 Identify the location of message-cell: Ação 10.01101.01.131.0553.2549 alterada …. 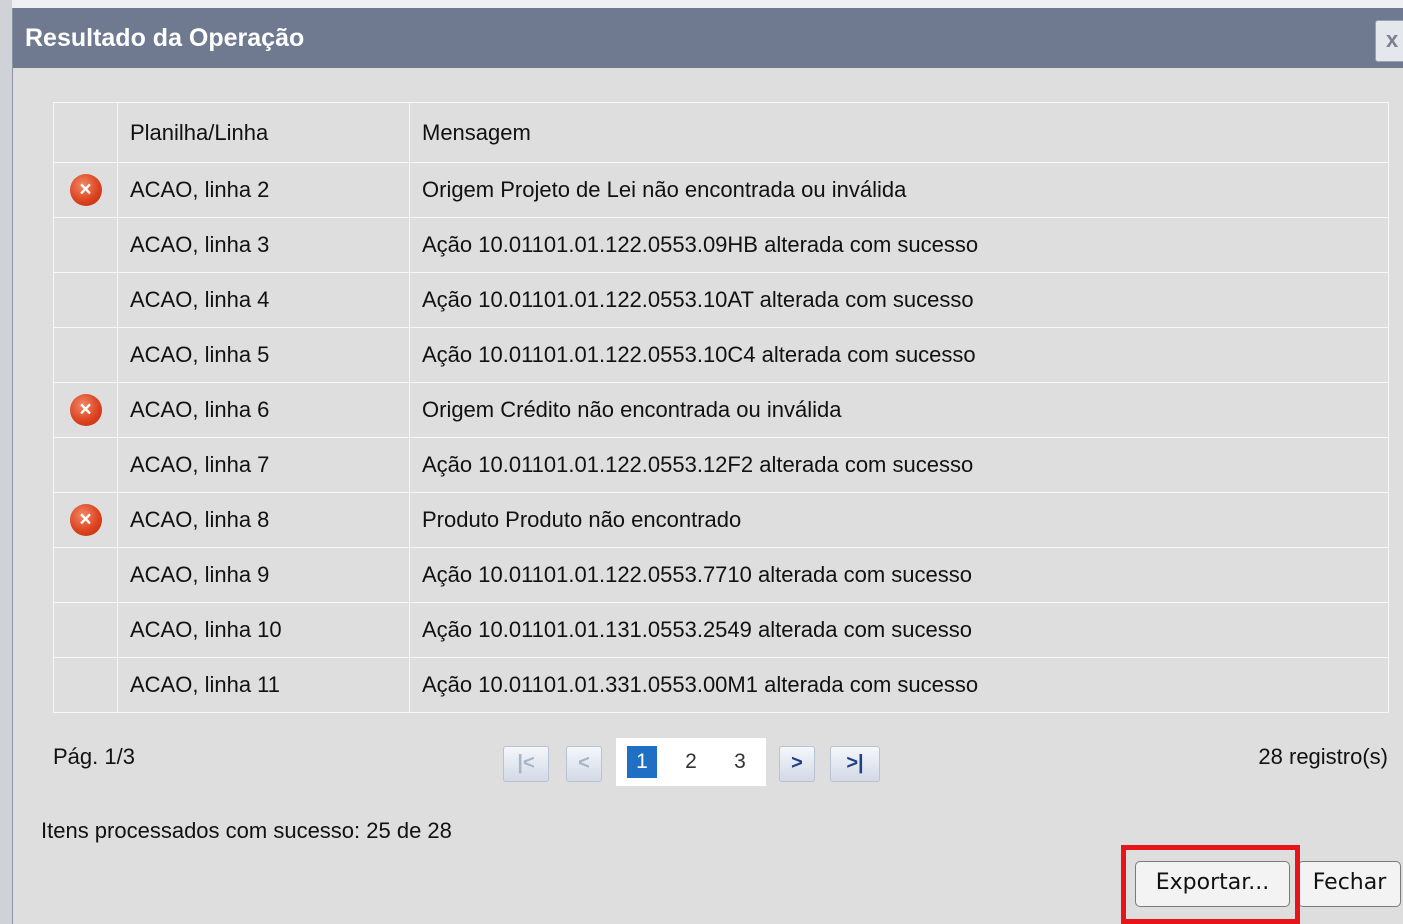
(899, 630).